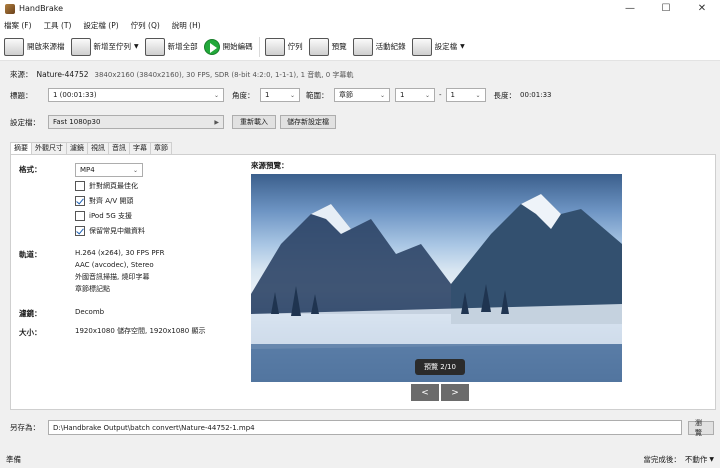 The height and width of the screenshot is (468, 720). Describe the element at coordinates (25, 122) in the screenshot. I see `preset-label: 設定檔：` at that location.